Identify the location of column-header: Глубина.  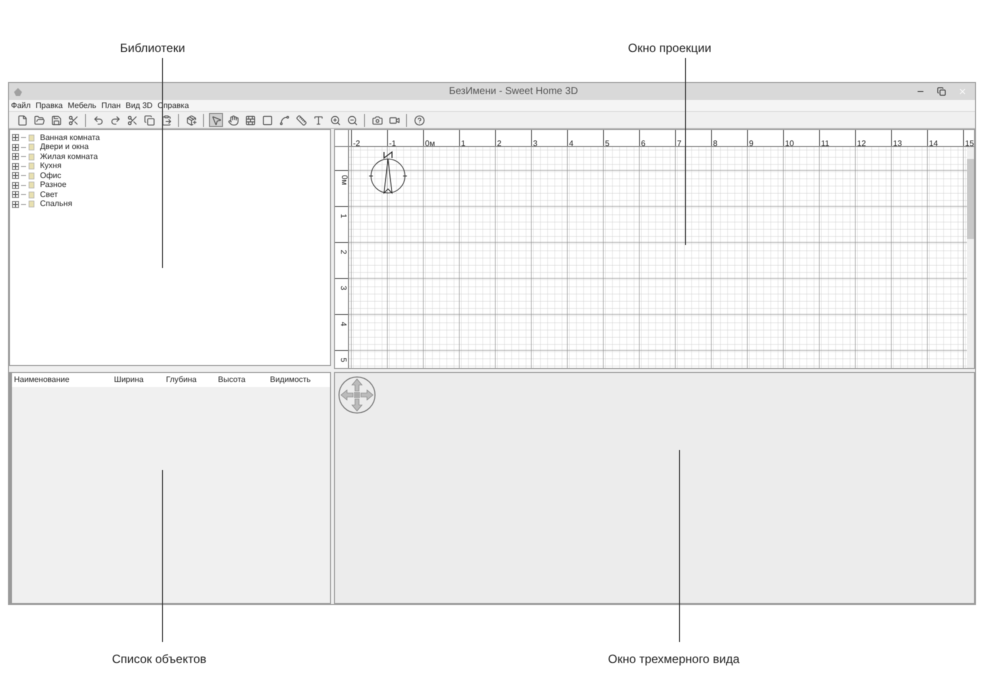
(192, 380).